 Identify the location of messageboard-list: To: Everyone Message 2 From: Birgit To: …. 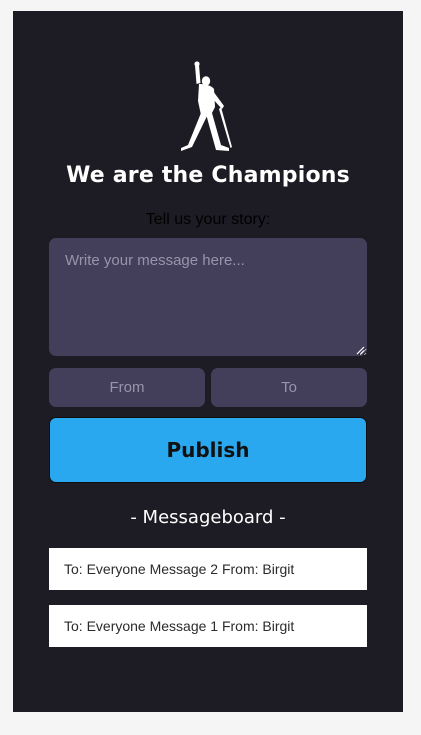
(208, 605).